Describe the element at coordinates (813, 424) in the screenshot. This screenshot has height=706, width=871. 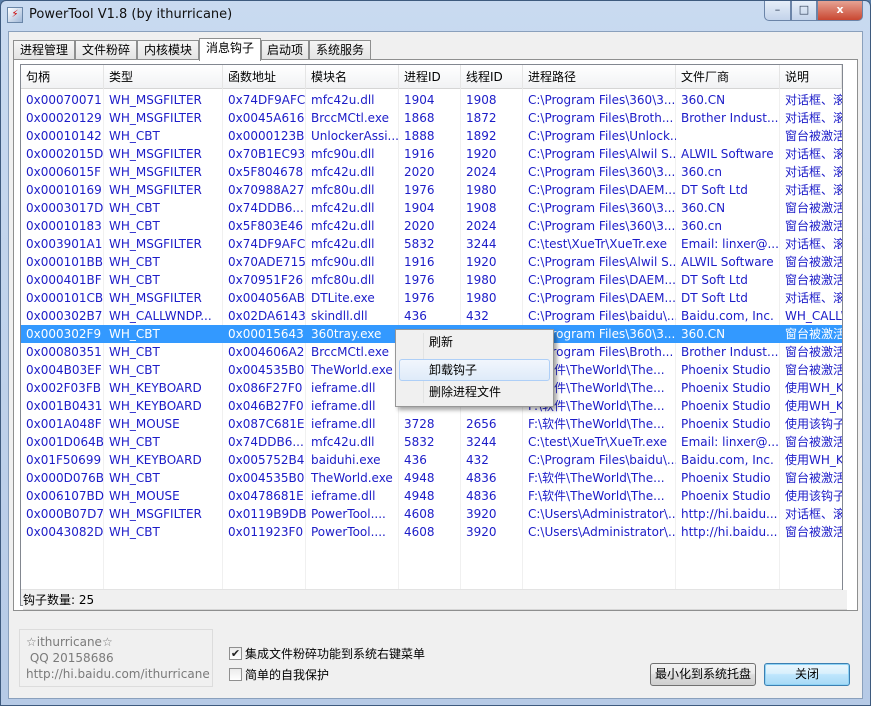
I see `col-description-cell: 使用该钩子` at that location.